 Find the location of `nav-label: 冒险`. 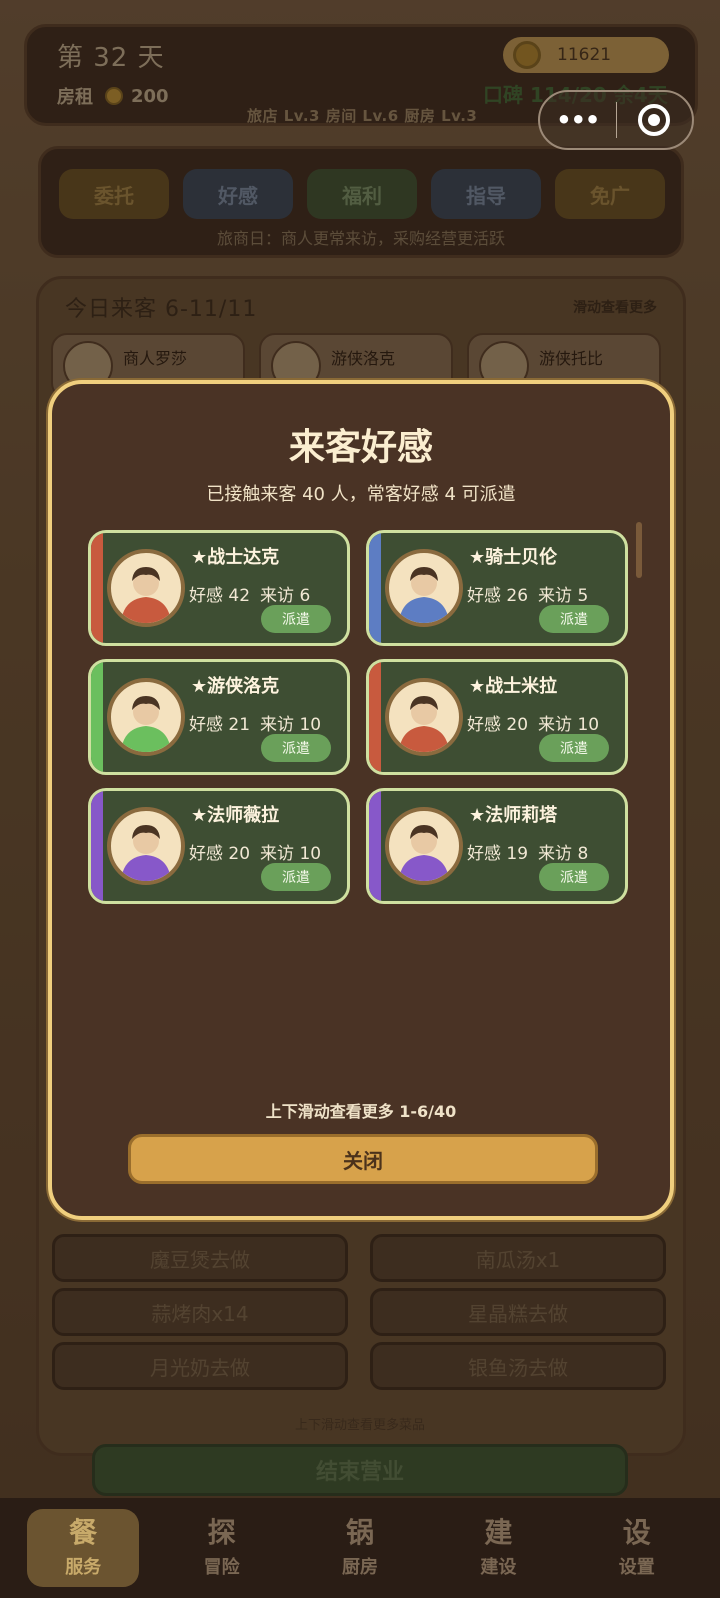

nav-label: 冒险 is located at coordinates (221, 1567).